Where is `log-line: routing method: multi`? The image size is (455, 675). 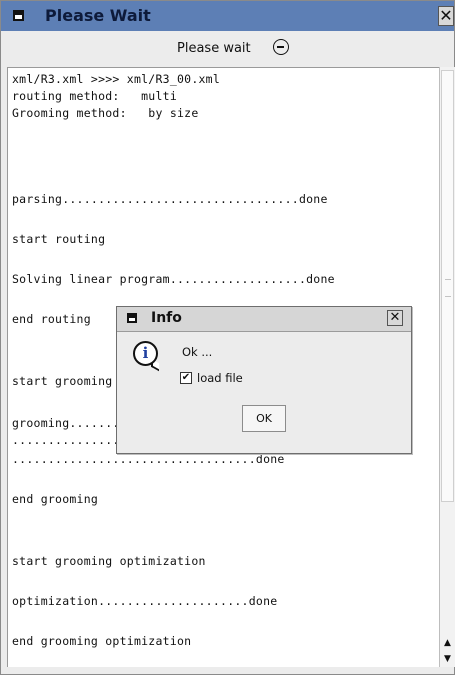 log-line: routing method: multi is located at coordinates (94, 96).